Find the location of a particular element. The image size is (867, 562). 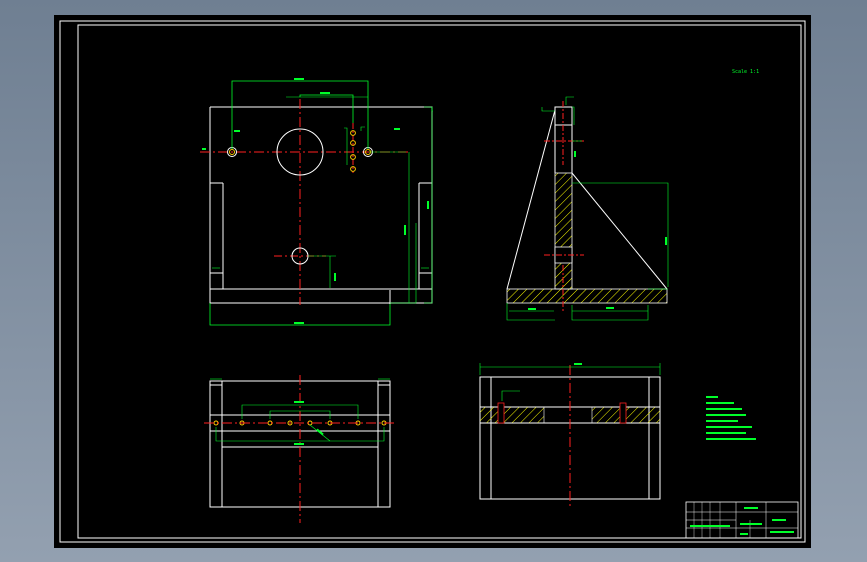

side-section-view is located at coordinates (587, 208).